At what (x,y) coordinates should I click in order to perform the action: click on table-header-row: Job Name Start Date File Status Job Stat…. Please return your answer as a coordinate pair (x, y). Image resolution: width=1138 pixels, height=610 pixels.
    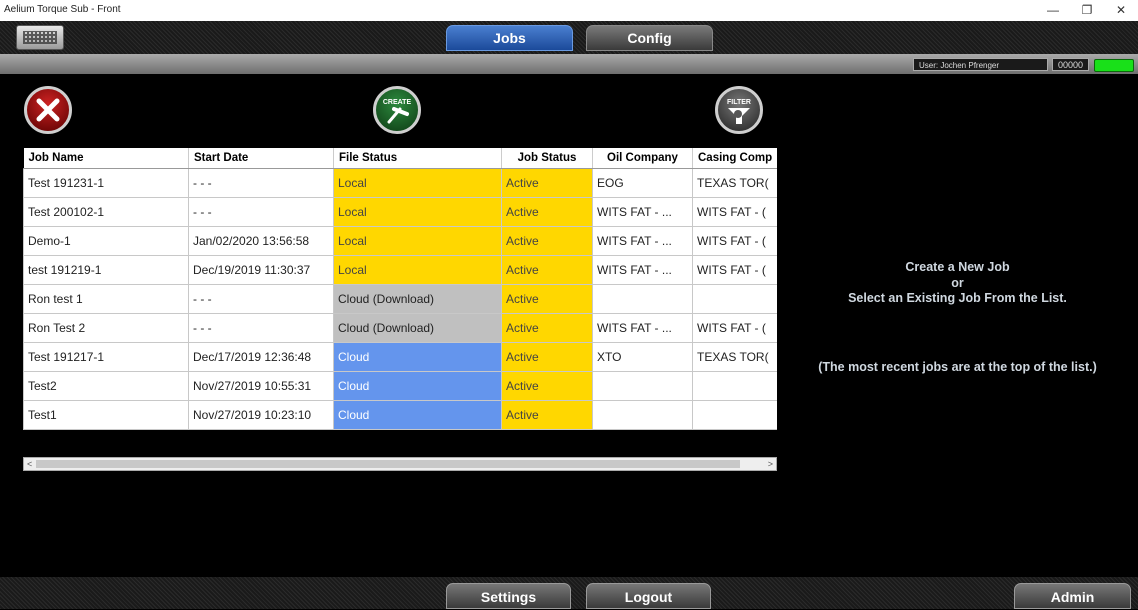
    Looking at the image, I should click on (400, 158).